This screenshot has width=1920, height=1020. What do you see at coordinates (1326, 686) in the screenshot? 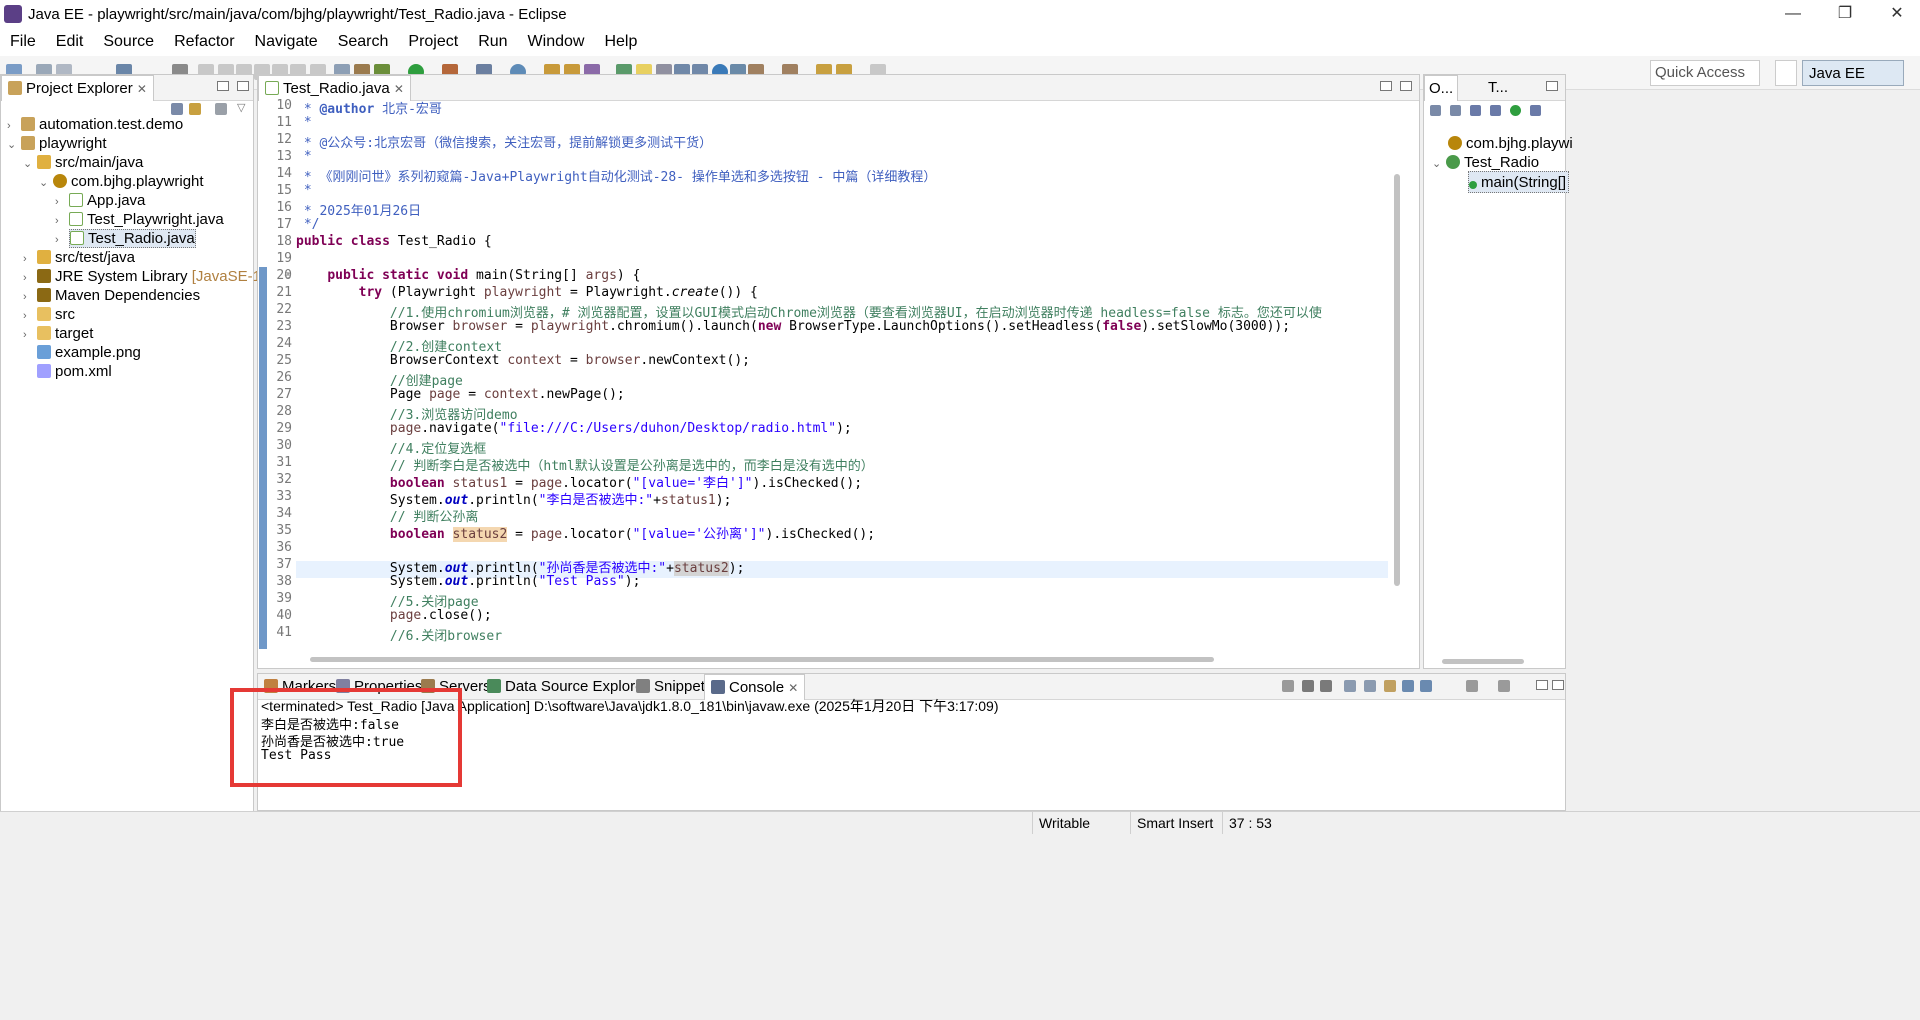
I see `remove-all-icon` at bounding box center [1326, 686].